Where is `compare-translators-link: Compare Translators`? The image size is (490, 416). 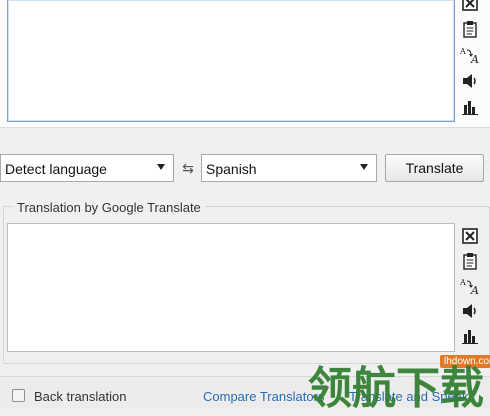
compare-translators-link: Compare Translators is located at coordinates (263, 396).